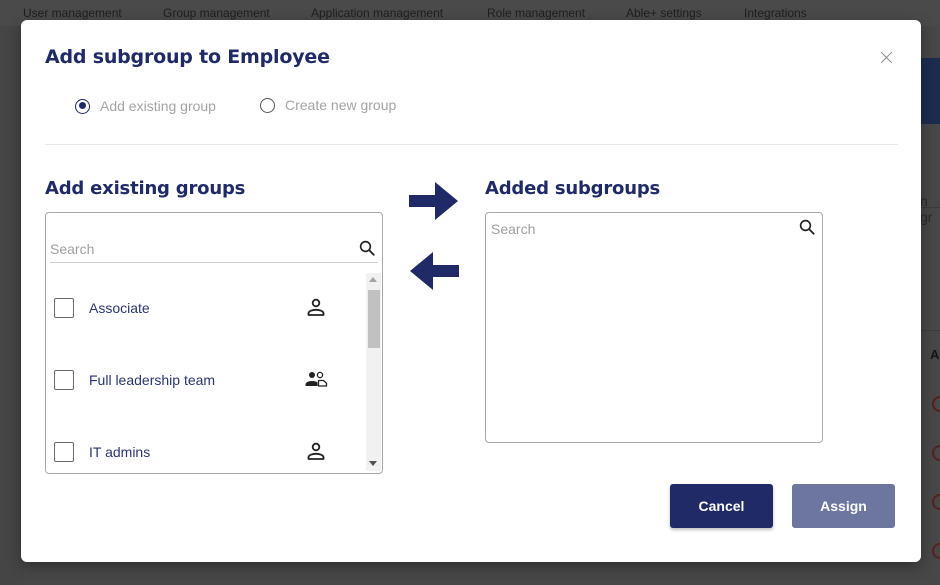 This screenshot has width=940, height=585. Describe the element at coordinates (721, 506) in the screenshot. I see `cancel-button: Cancel` at that location.